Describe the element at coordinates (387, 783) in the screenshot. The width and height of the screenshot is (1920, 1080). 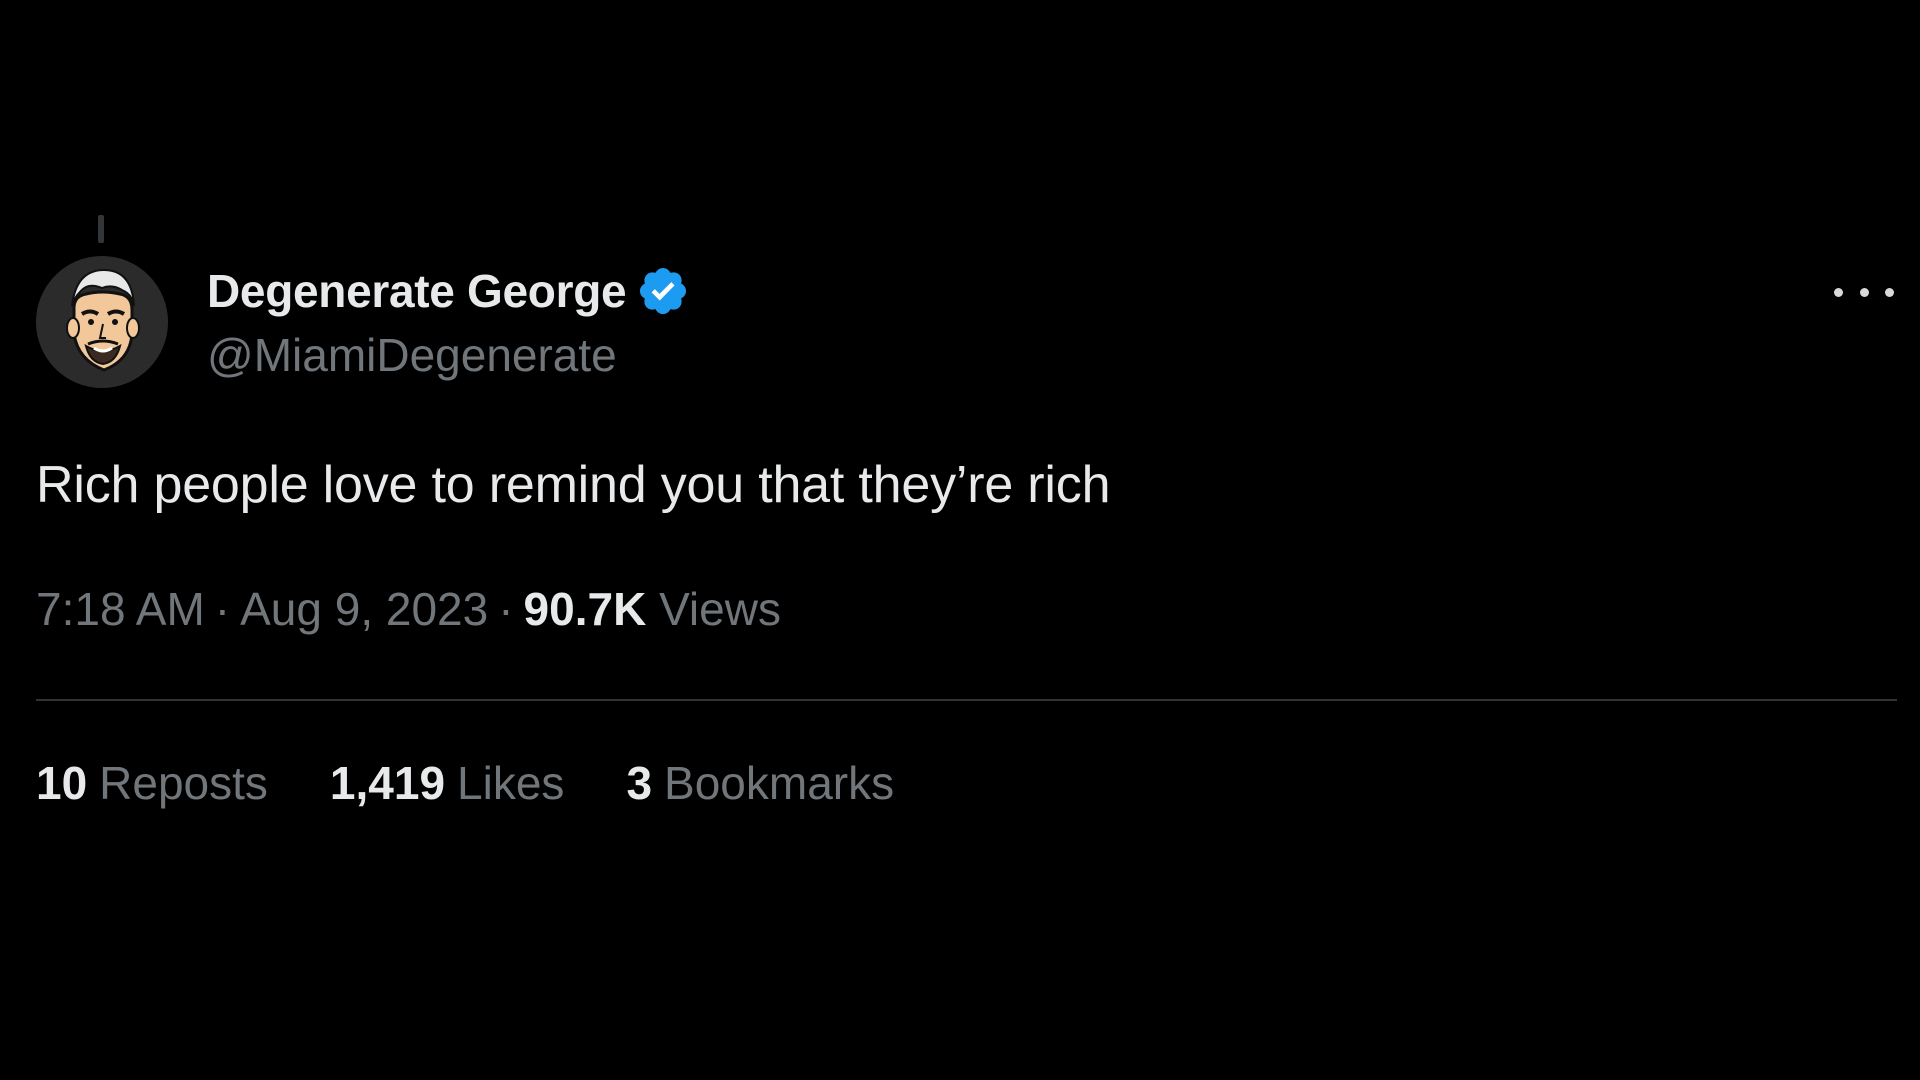
I see `likes-count: 1,419` at that location.